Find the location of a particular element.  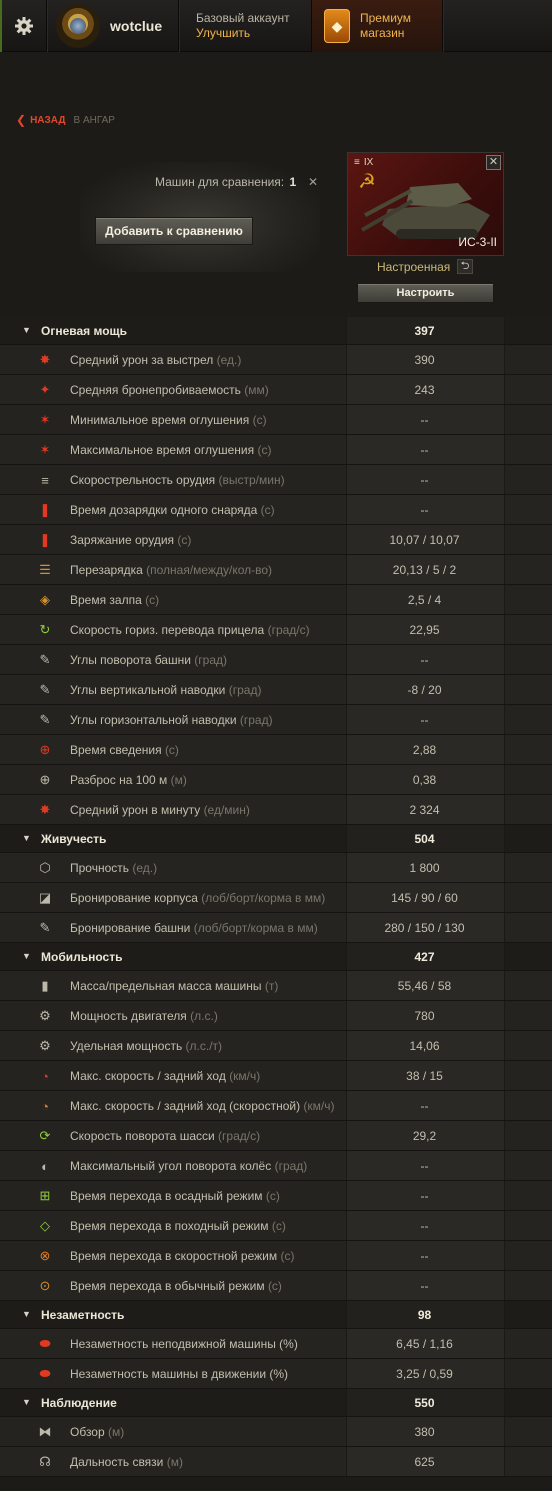

remove-tank-button: ✕ is located at coordinates (493, 162).